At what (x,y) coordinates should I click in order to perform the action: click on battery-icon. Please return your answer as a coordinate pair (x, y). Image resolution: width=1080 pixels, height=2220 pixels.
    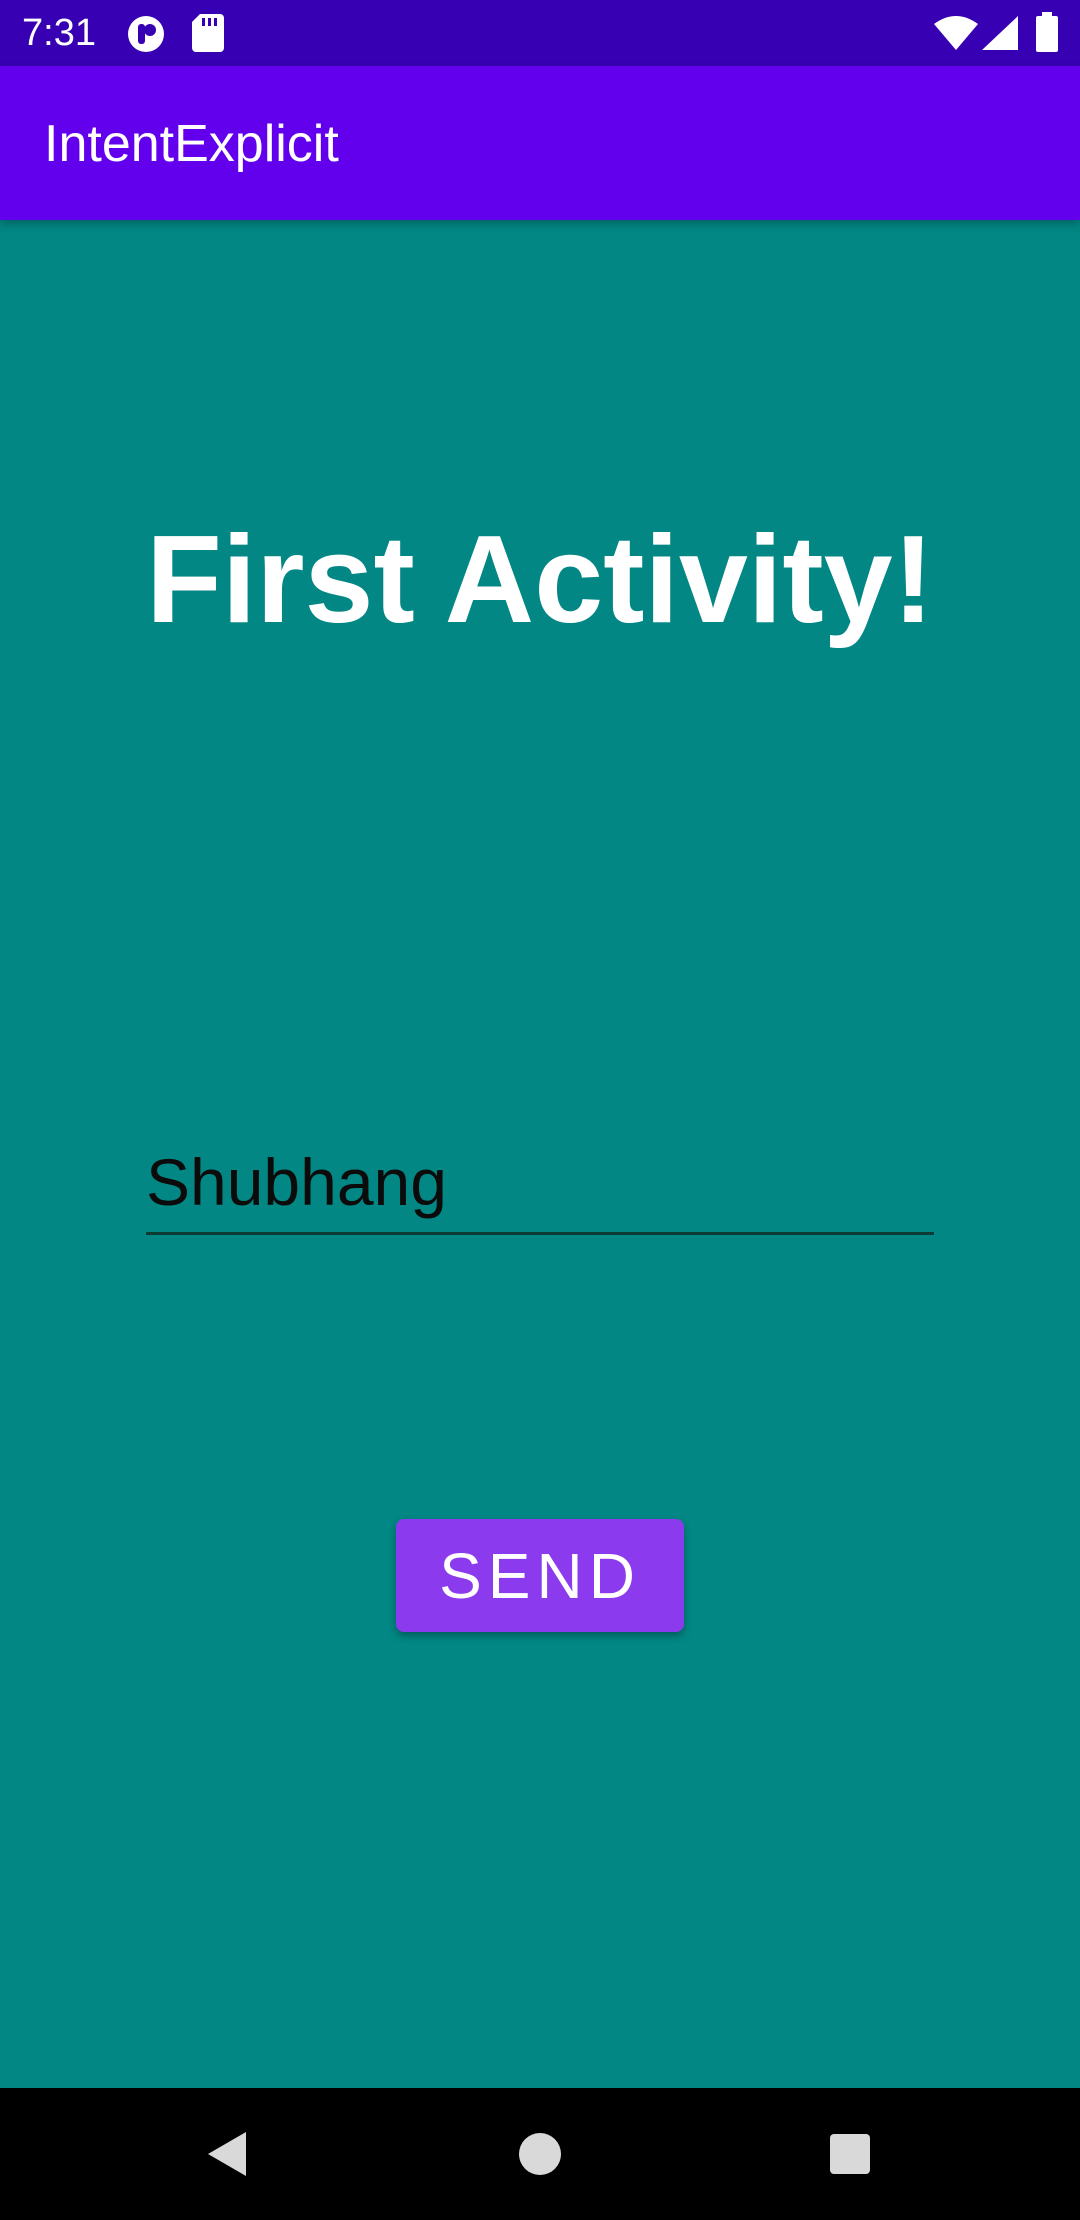
    Looking at the image, I should click on (1047, 32).